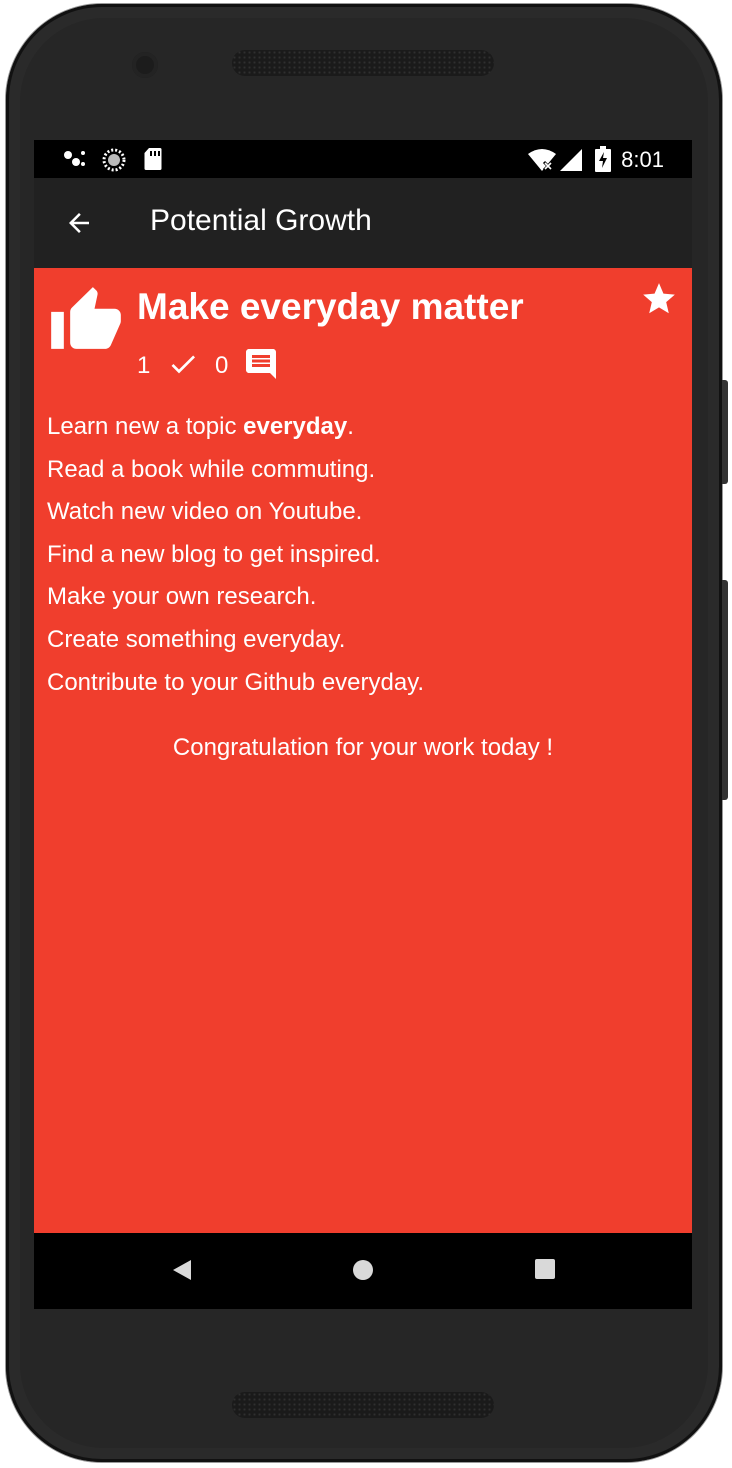 Image resolution: width=732 pixels, height=1468 pixels. Describe the element at coordinates (363, 747) in the screenshot. I see `congratulation-message: Congratulation for your work today !` at that location.